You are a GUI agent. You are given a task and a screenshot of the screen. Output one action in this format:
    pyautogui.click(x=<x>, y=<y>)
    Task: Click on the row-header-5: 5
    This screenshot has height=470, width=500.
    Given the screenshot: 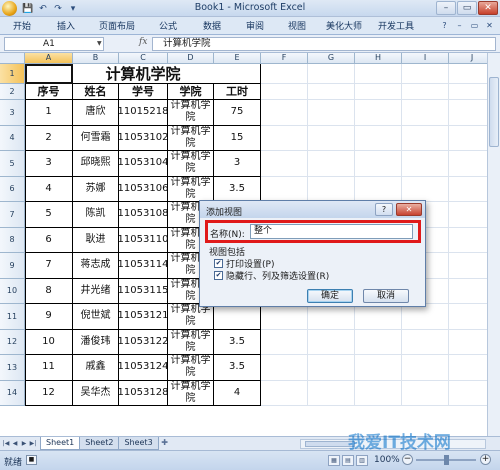 What is the action you would take?
    pyautogui.click(x=12, y=164)
    